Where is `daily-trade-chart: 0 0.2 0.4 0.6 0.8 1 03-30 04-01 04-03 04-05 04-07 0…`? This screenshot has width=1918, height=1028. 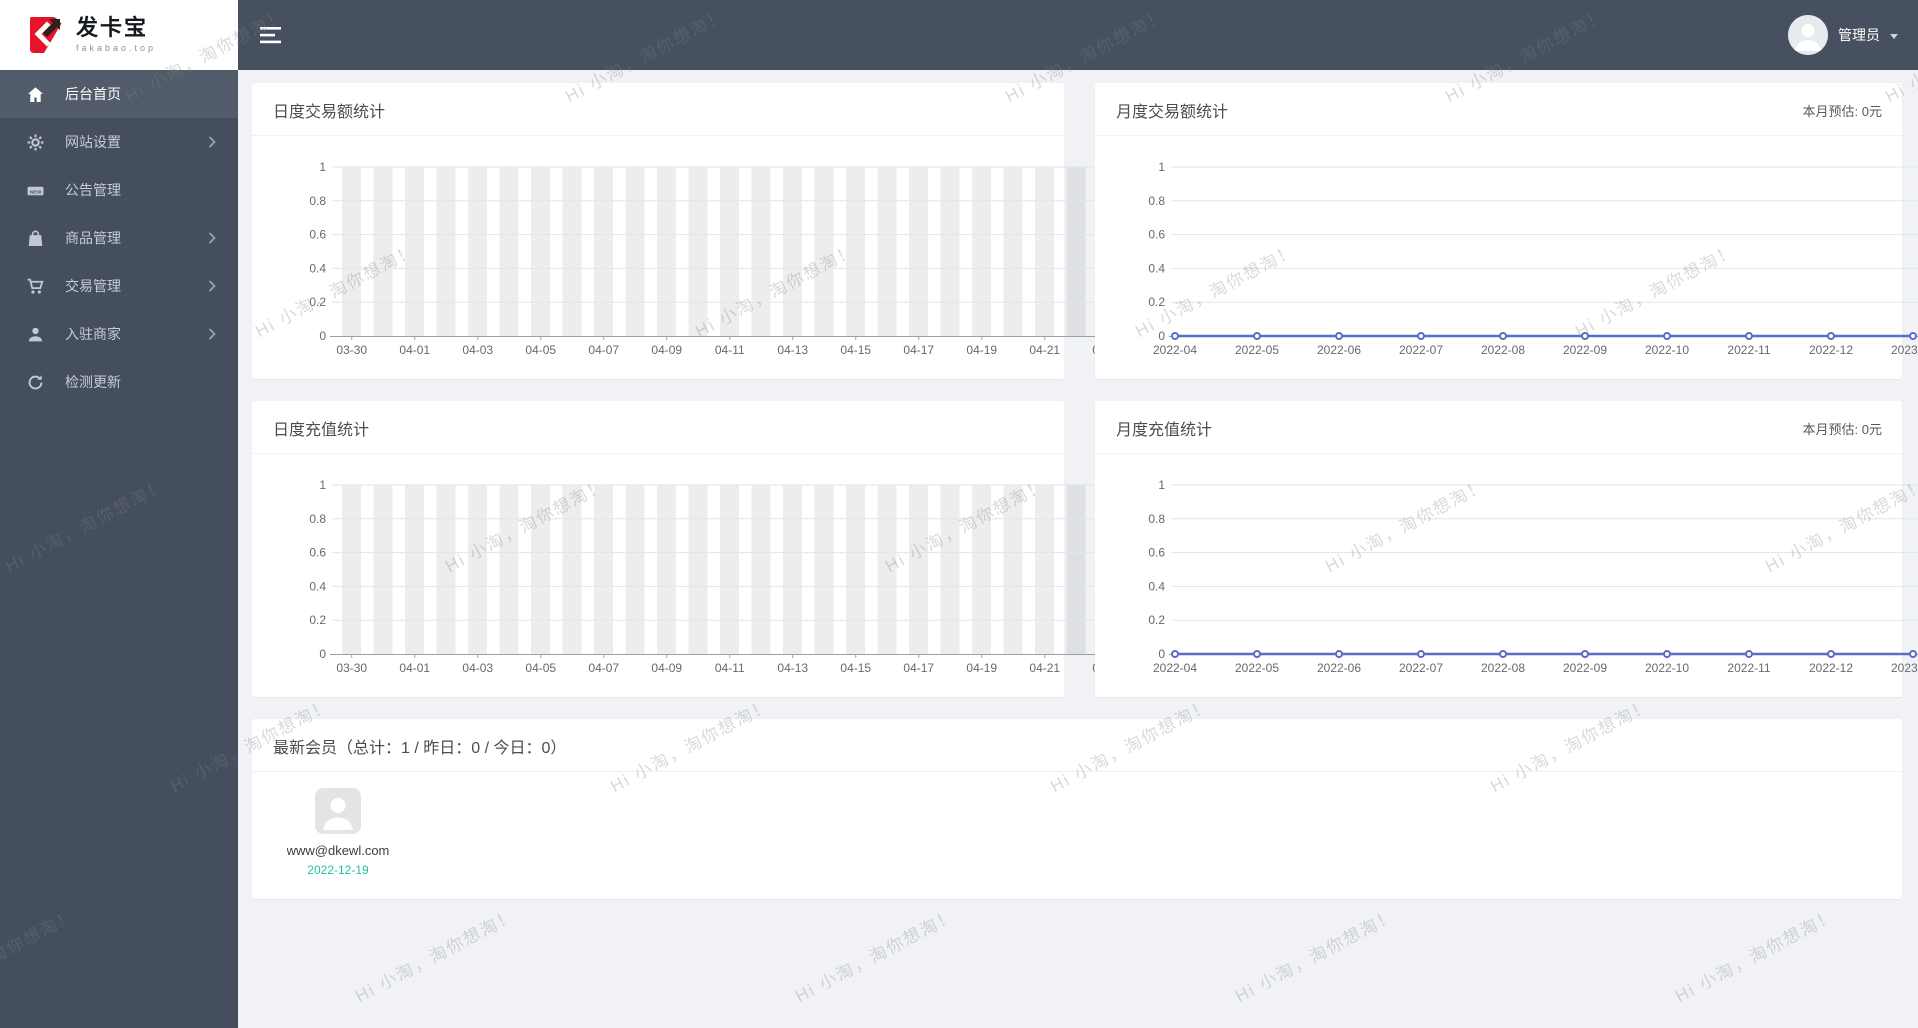
daily-trade-chart: 0 0.2 0.4 0.6 0.8 1 03-30 04-01 04-03 04-05 04-07 0… is located at coordinates (716, 258).